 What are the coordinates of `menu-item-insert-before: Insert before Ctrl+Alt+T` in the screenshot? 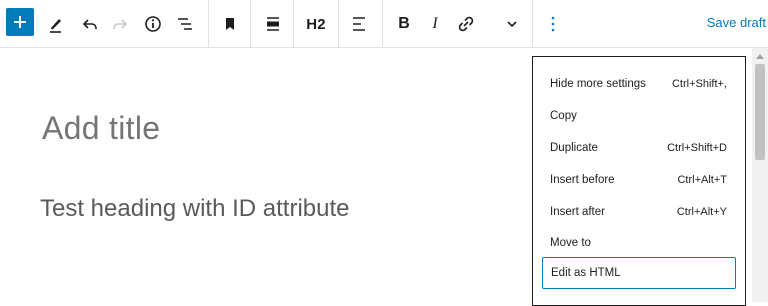 It's located at (639, 180).